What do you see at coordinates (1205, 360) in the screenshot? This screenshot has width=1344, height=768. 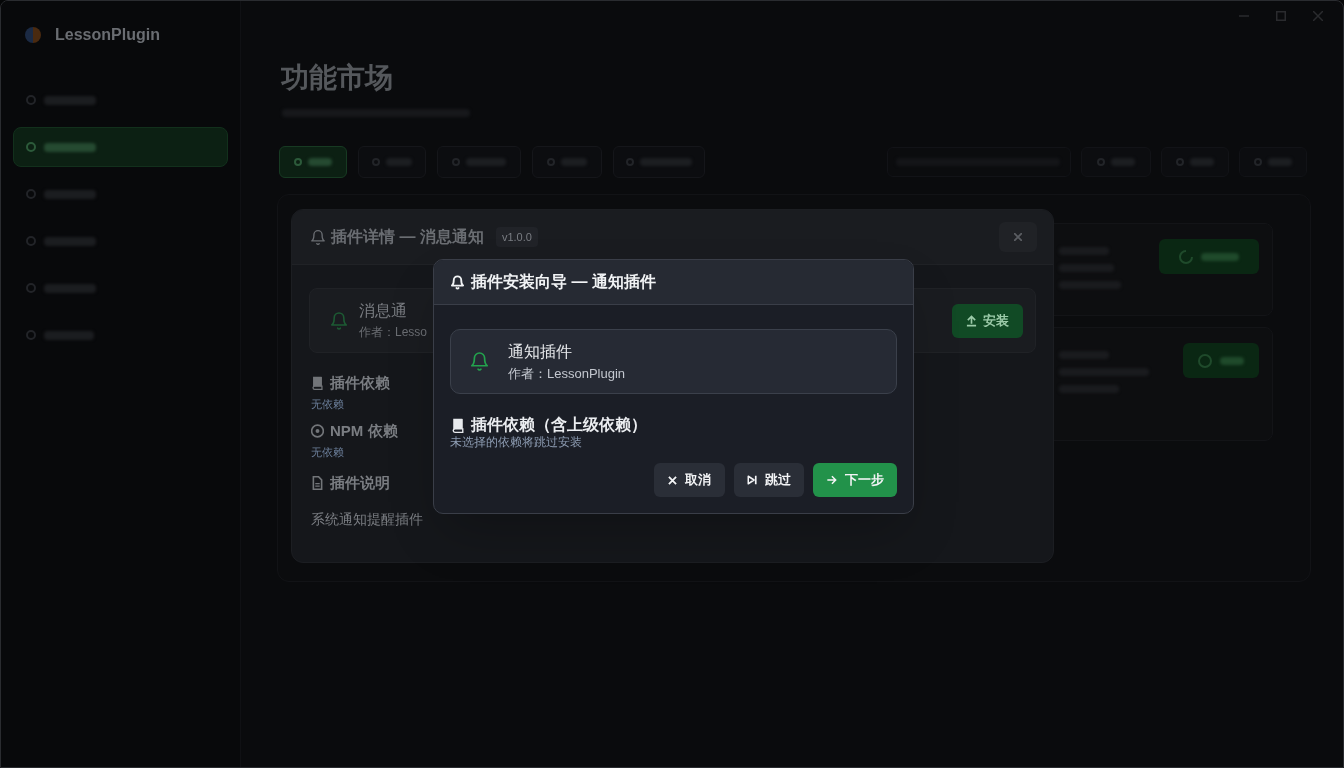 I see `circle-icon` at bounding box center [1205, 360].